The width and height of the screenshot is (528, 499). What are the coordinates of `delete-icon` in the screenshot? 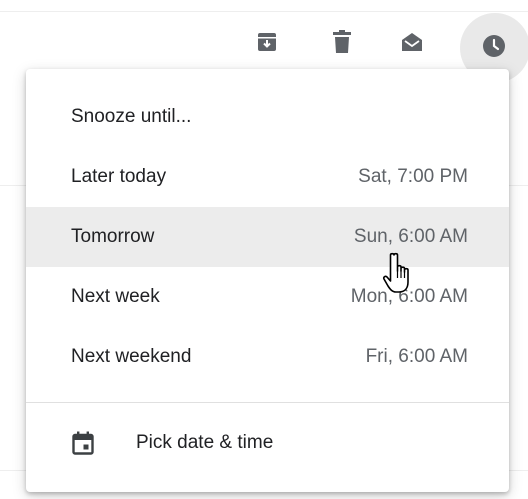 It's located at (342, 41).